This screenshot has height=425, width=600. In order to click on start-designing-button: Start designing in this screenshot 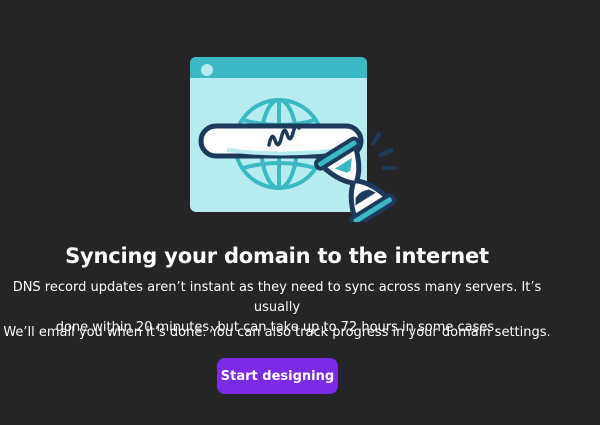, I will do `click(277, 376)`.